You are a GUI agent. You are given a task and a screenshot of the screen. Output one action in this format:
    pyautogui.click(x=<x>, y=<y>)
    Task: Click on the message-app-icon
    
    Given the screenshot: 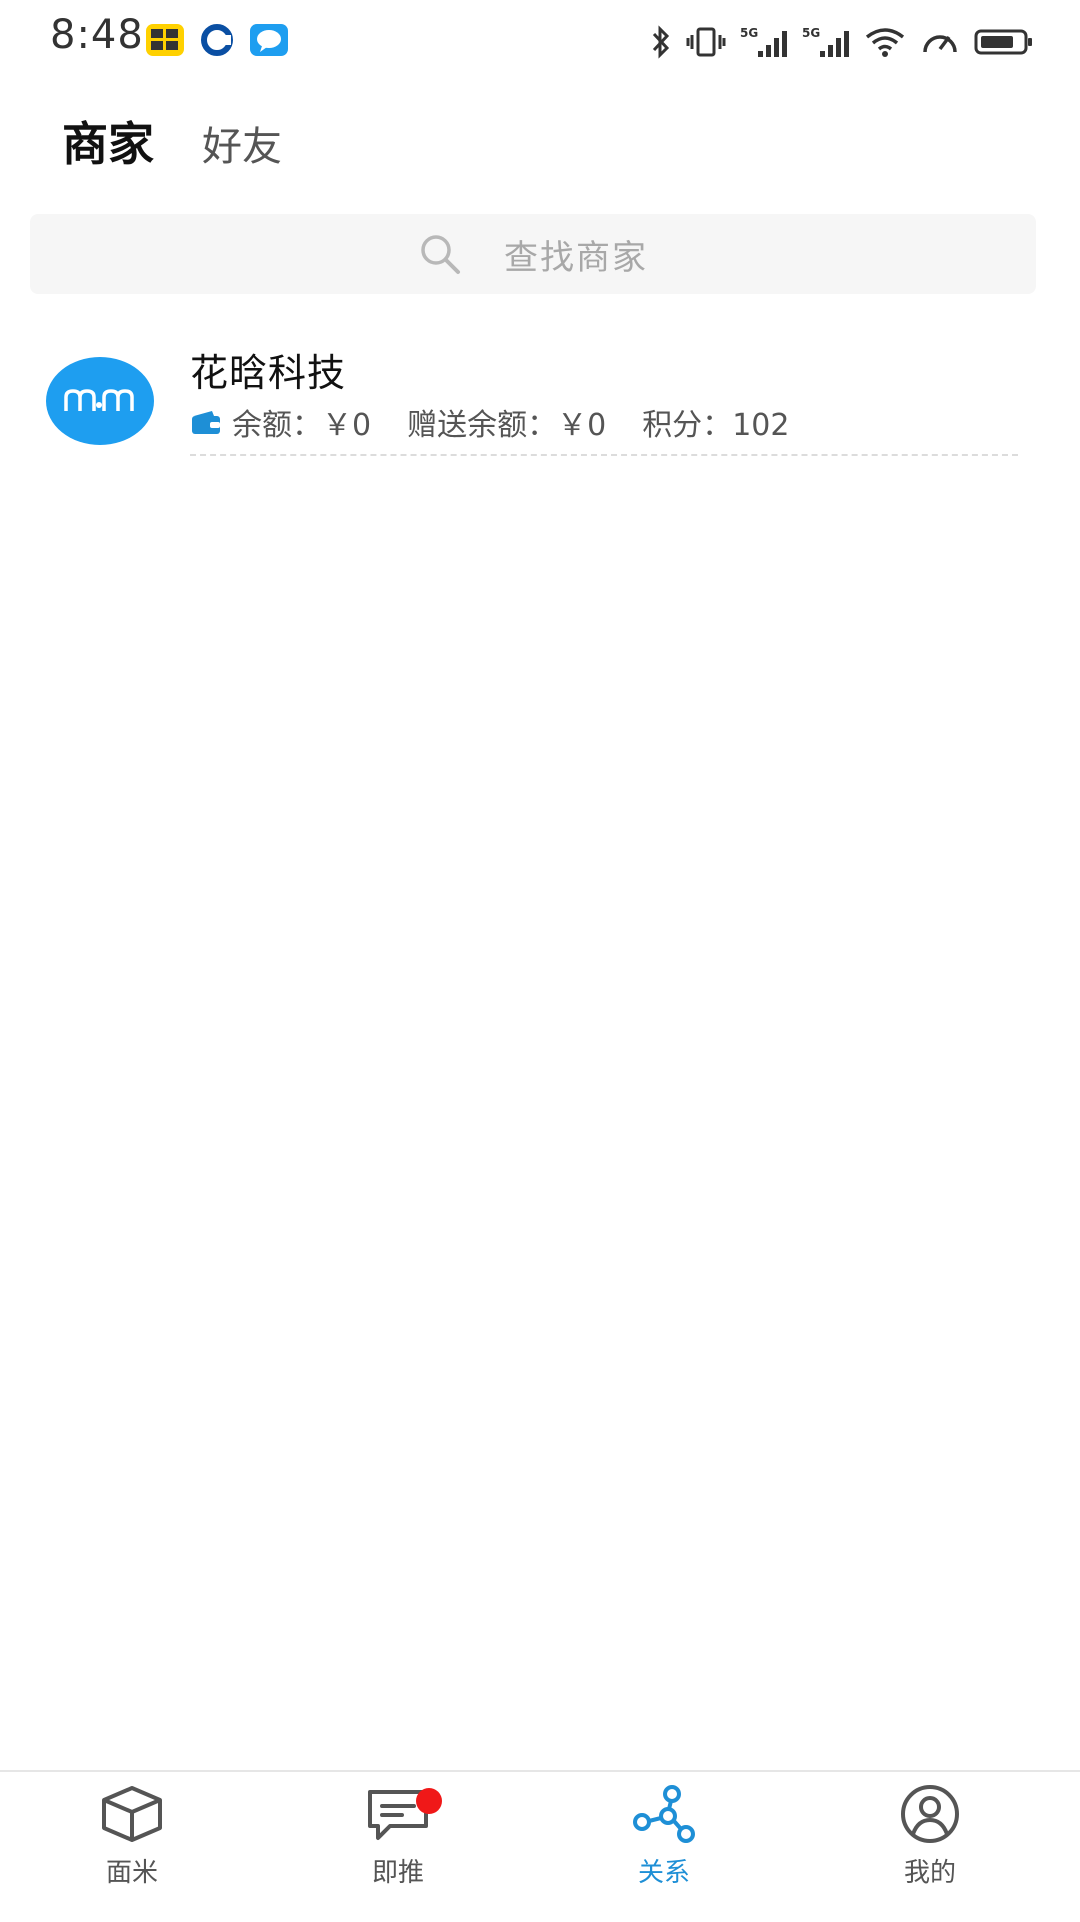 What is the action you would take?
    pyautogui.click(x=269, y=40)
    